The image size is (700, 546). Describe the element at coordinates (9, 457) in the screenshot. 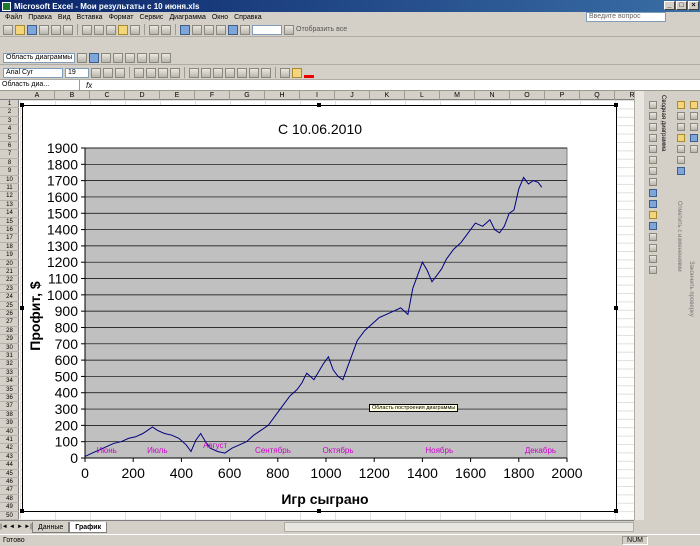

I see `row-header: 43` at that location.